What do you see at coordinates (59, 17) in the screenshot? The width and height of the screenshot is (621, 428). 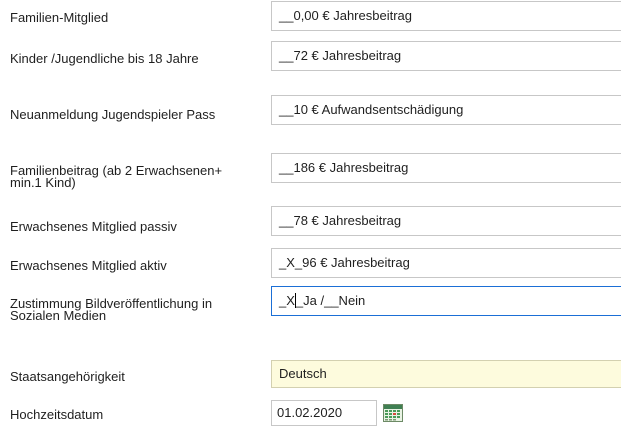 I see `label-familien-mitglied: Familien-Mitglied` at bounding box center [59, 17].